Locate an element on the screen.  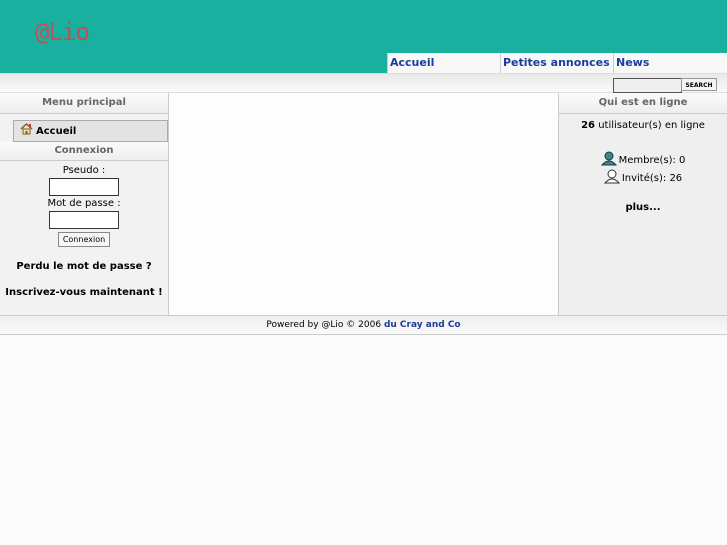
member-icon is located at coordinates (608, 158).